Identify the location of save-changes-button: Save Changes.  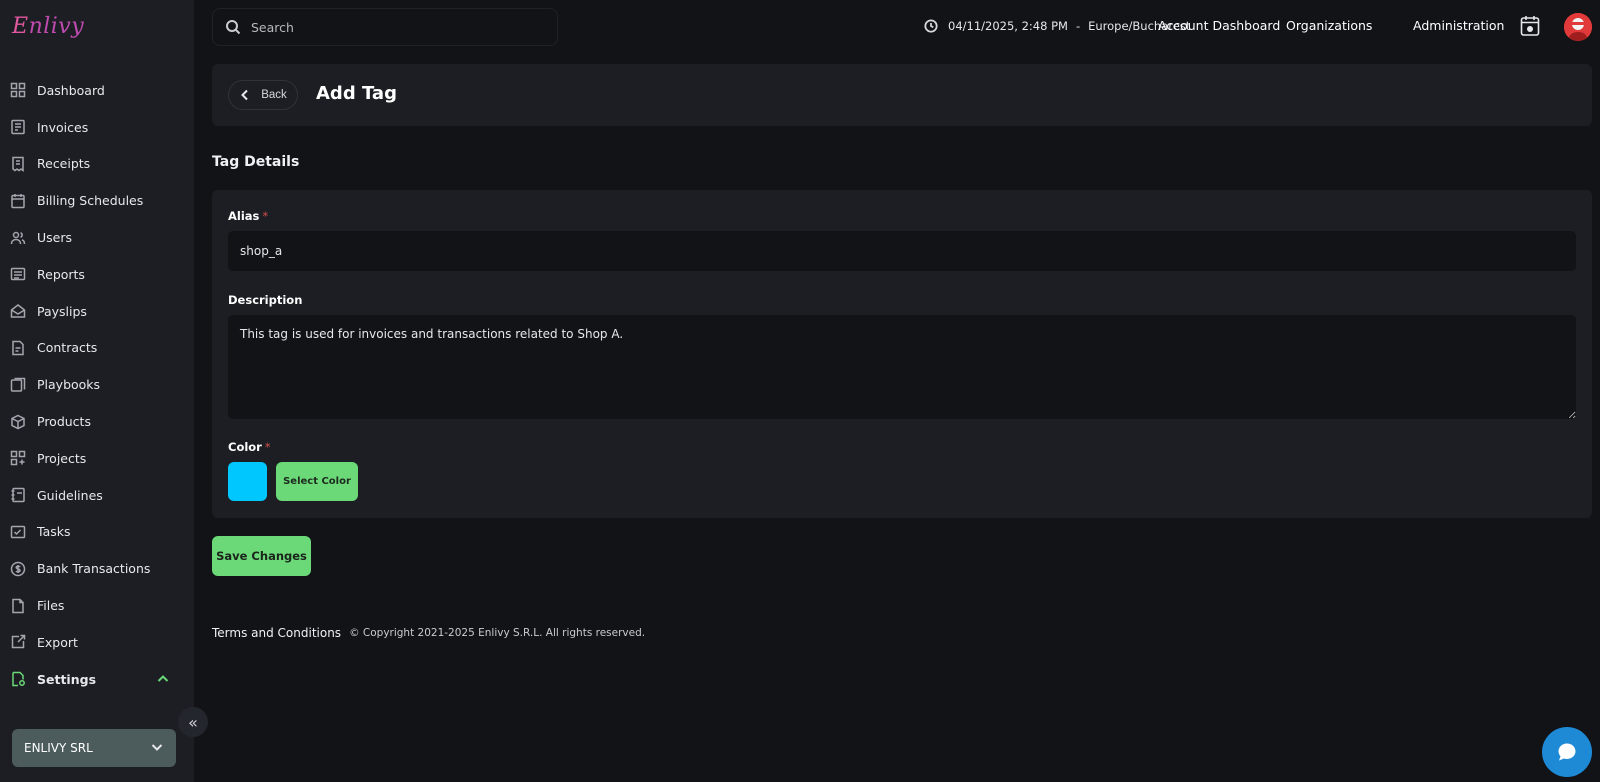
(261, 556).